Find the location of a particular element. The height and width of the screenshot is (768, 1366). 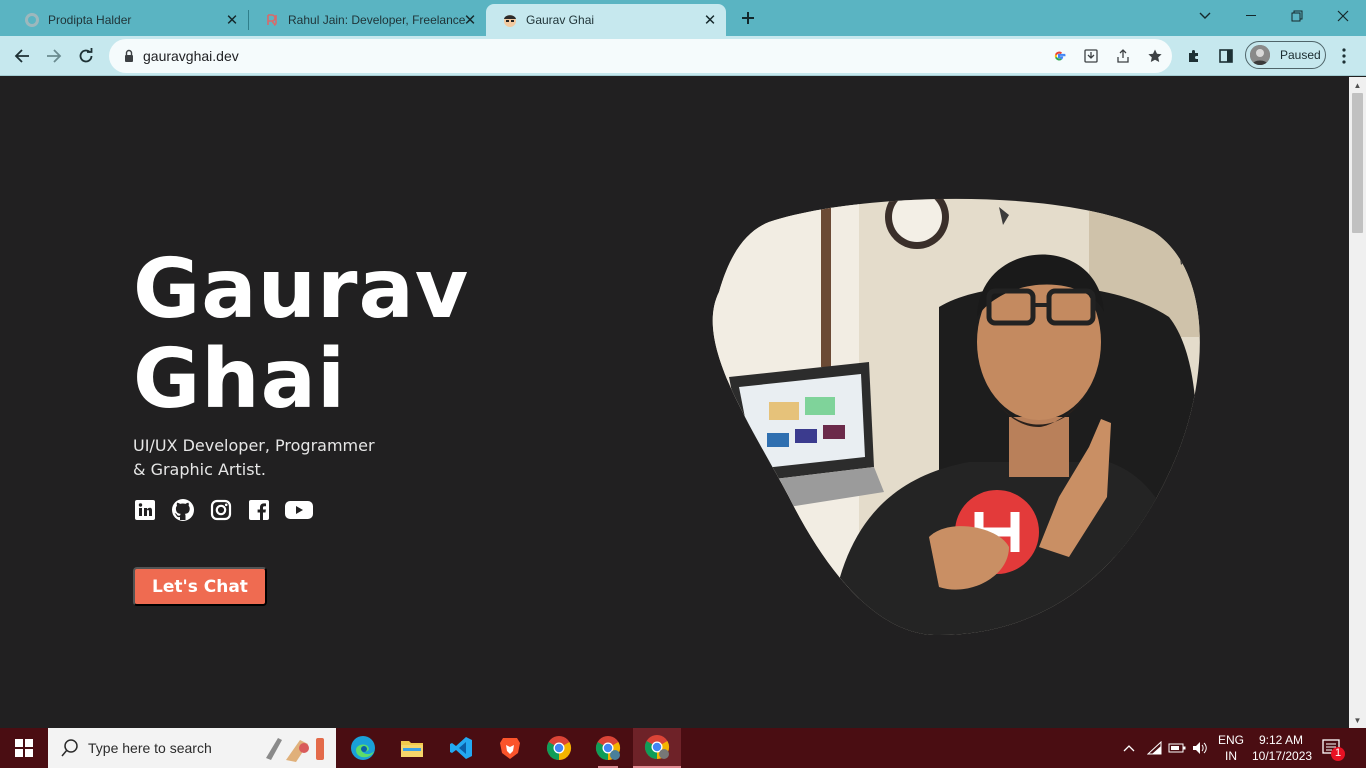

start-button is located at coordinates (24, 748).